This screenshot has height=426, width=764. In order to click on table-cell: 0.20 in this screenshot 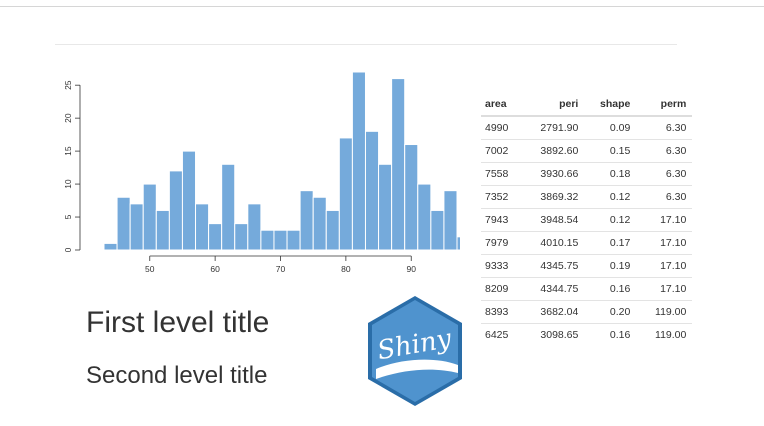, I will do `click(610, 312)`.